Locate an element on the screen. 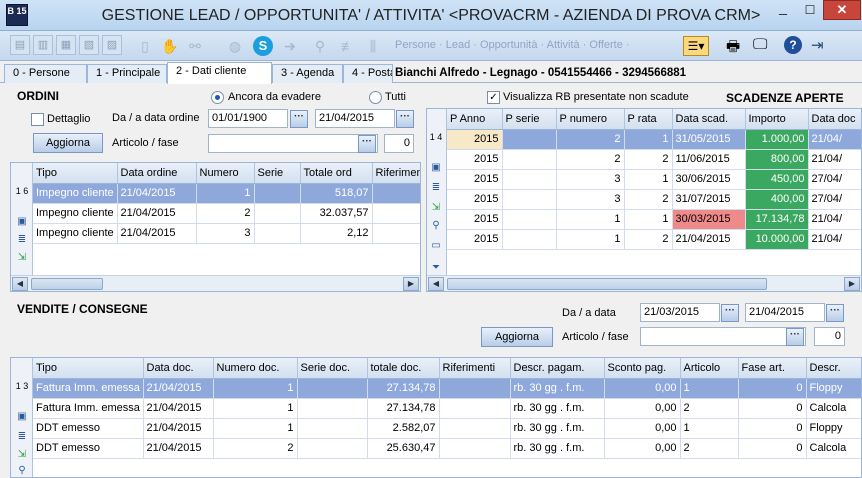 This screenshot has width=862, height=478. col-serie: Serie is located at coordinates (277, 173).